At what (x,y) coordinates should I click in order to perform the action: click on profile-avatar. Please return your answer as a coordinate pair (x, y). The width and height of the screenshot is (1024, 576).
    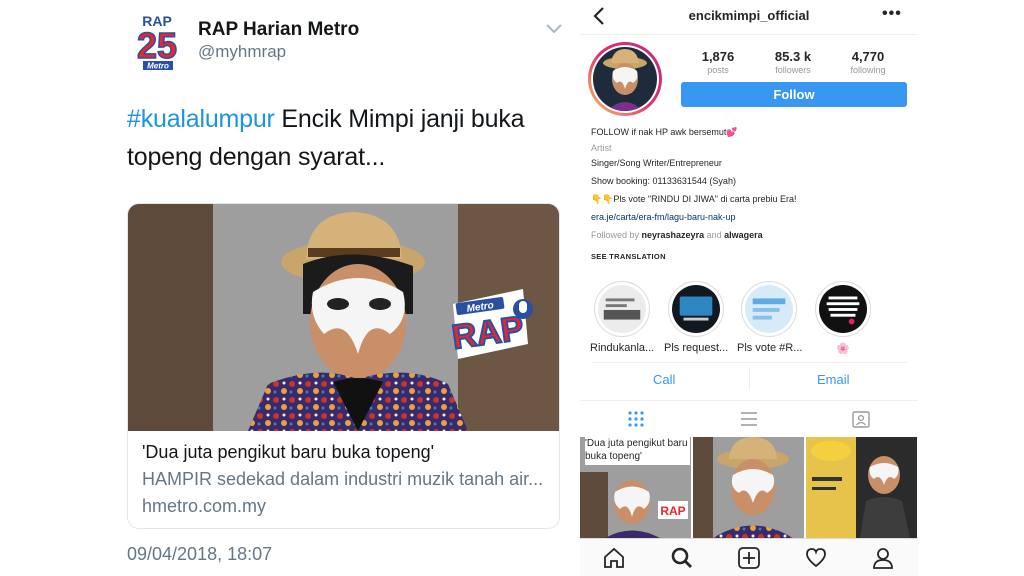
    Looking at the image, I should click on (625, 79).